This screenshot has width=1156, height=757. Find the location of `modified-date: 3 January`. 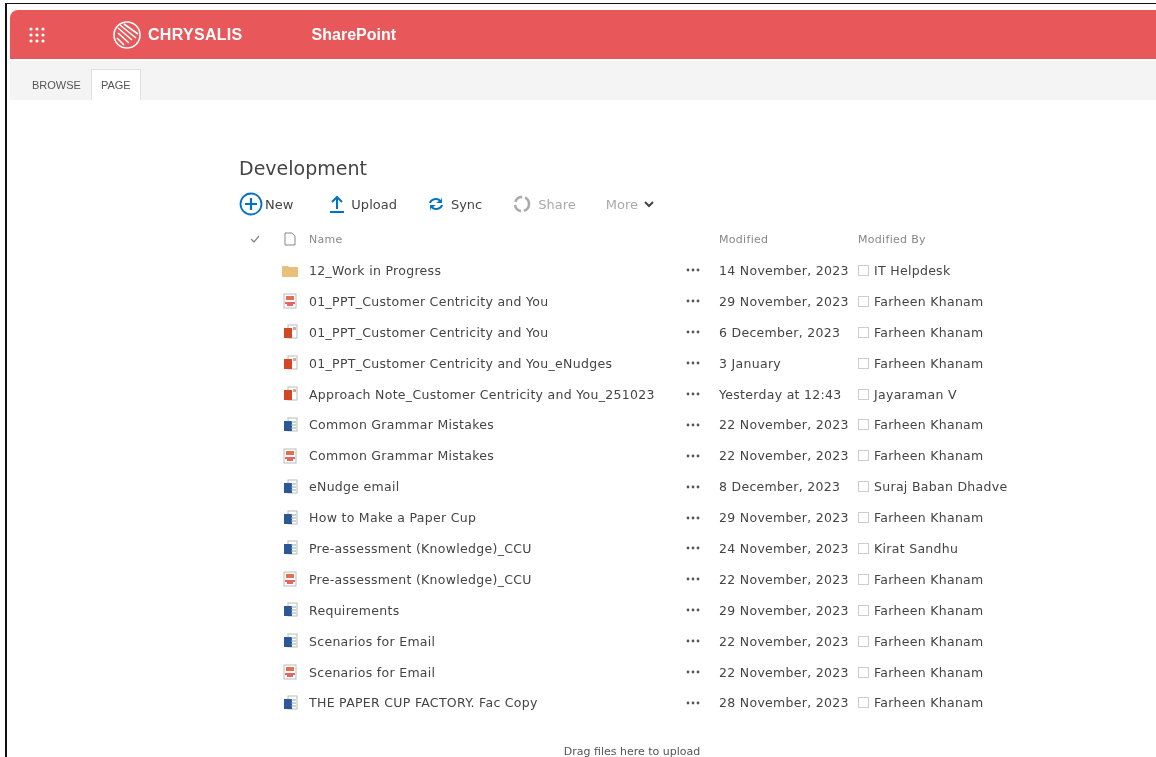

modified-date: 3 January is located at coordinates (750, 363).